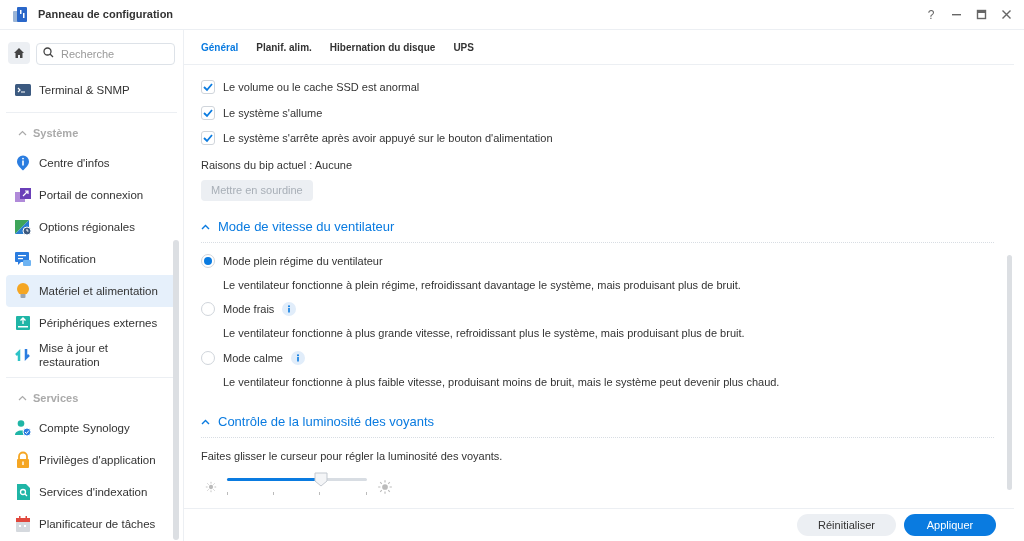 Image resolution: width=1024 pixels, height=541 pixels. I want to click on tab: Hibernation du disque, so click(382, 47).